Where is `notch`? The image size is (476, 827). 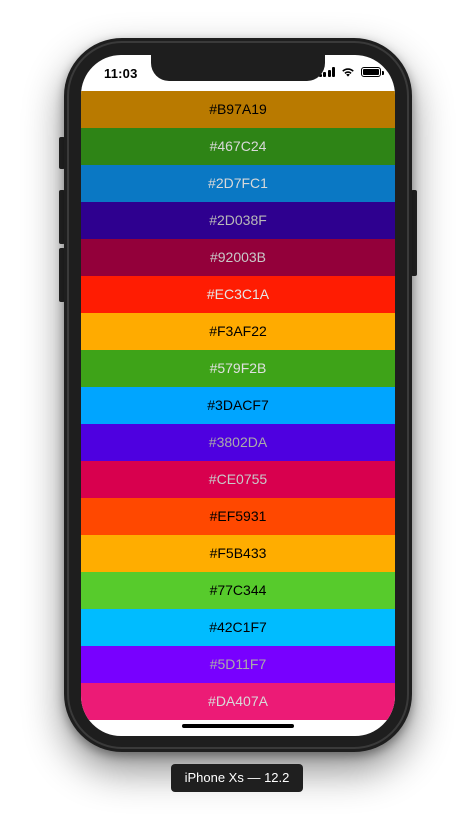 notch is located at coordinates (238, 68).